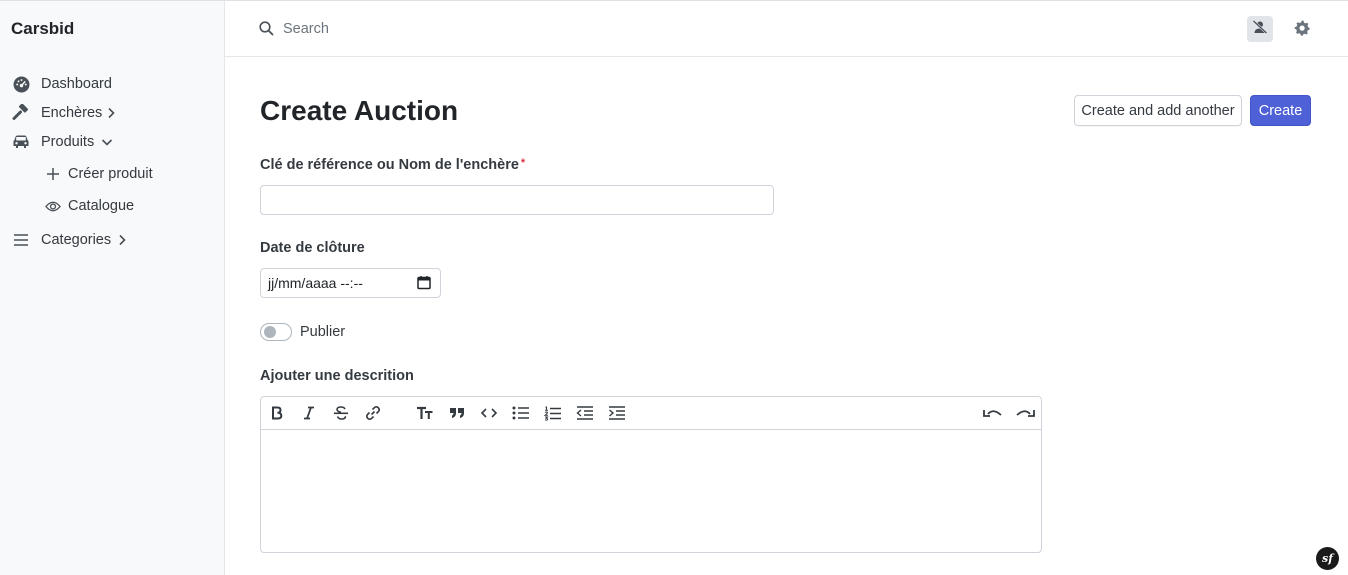 Image resolution: width=1348 pixels, height=575 pixels. Describe the element at coordinates (76, 84) in the screenshot. I see `sidebar-item-label: Dashboard` at that location.